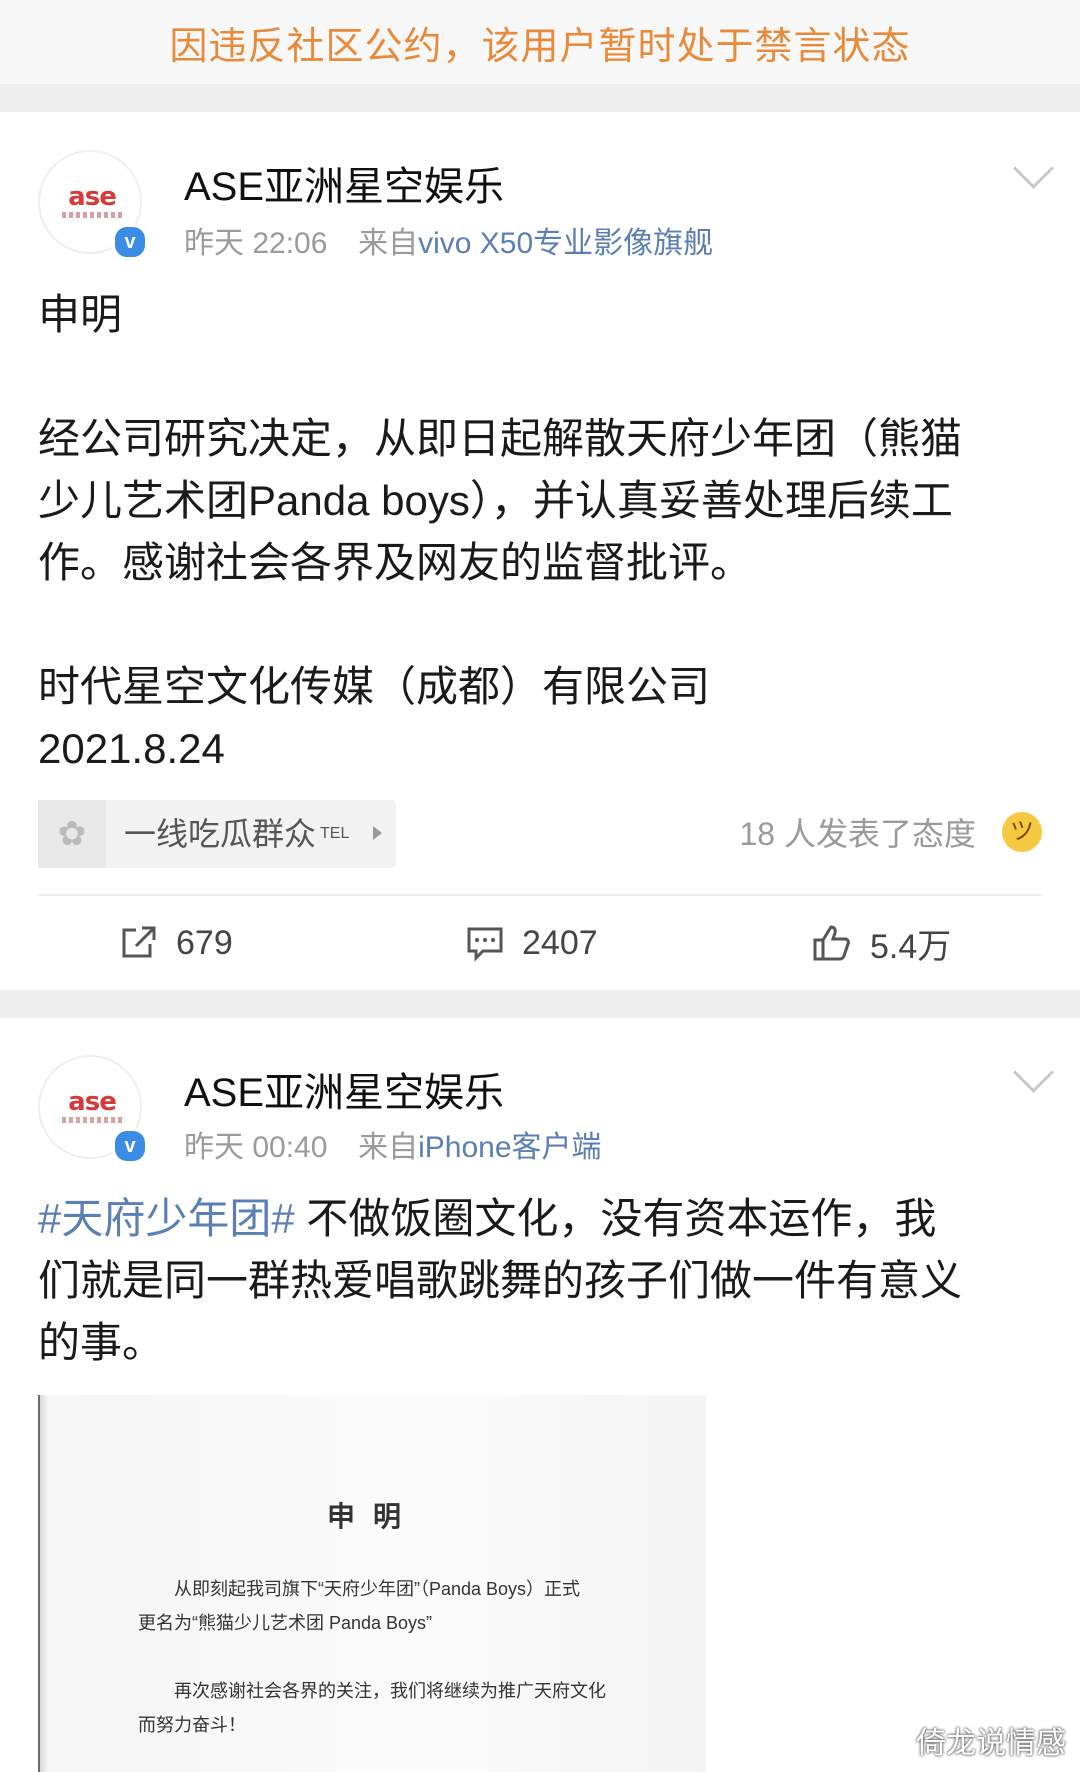 This screenshot has height=1772, width=1080. Describe the element at coordinates (540, 46) in the screenshot. I see `ban-notice-text: 因违反社区公约，该用户暂时处于禁言状态` at that location.